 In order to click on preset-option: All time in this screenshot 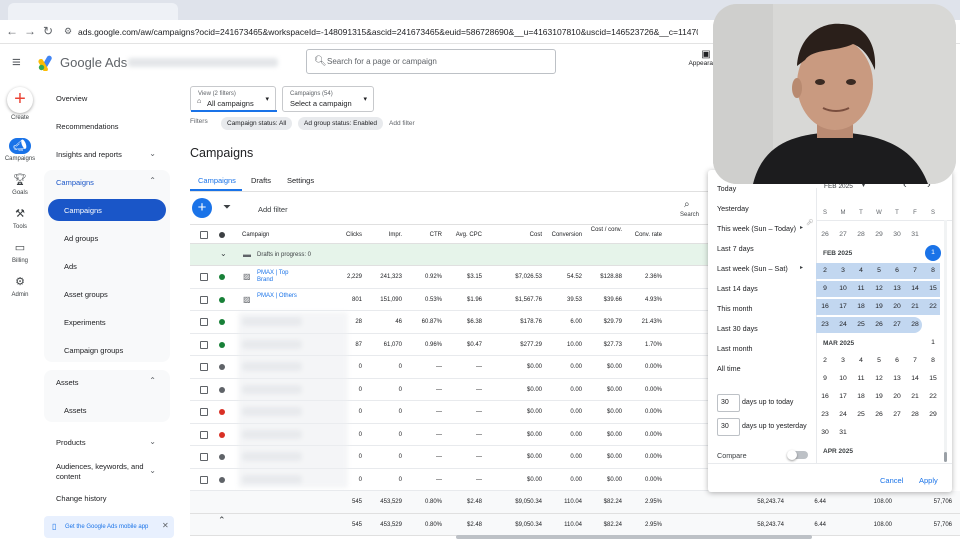, I will do `click(729, 368)`.